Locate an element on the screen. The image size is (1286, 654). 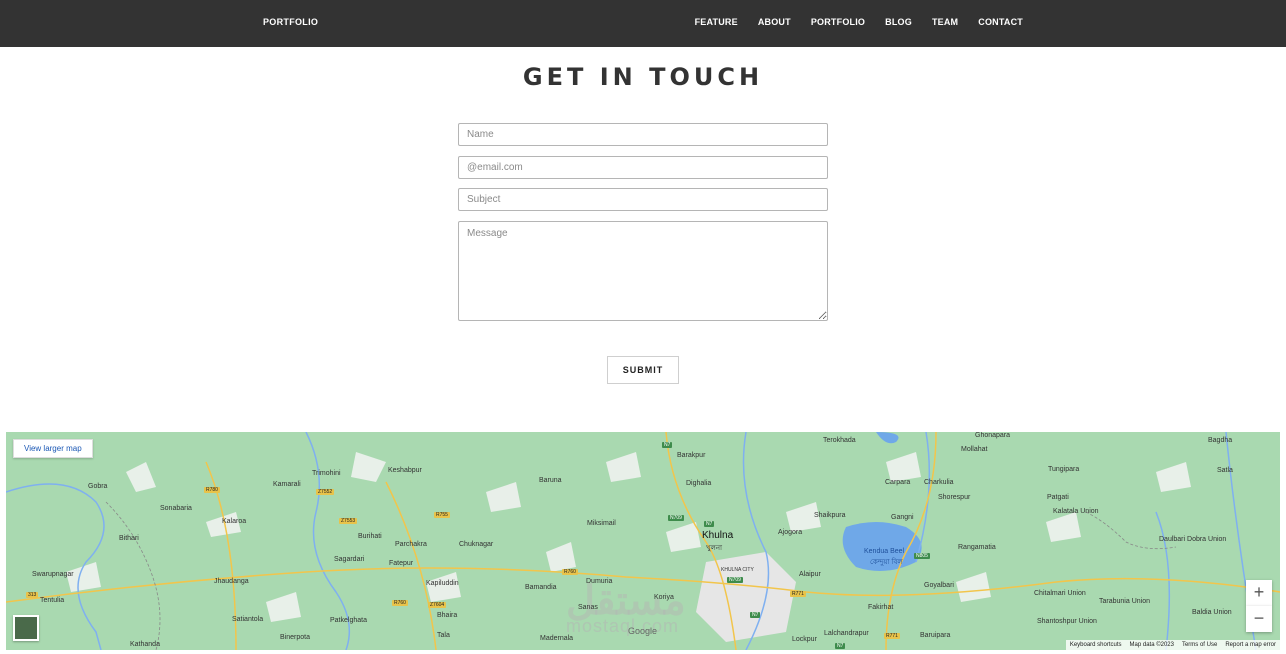
map-label-terokhada: Terokhada is located at coordinates (839, 440).